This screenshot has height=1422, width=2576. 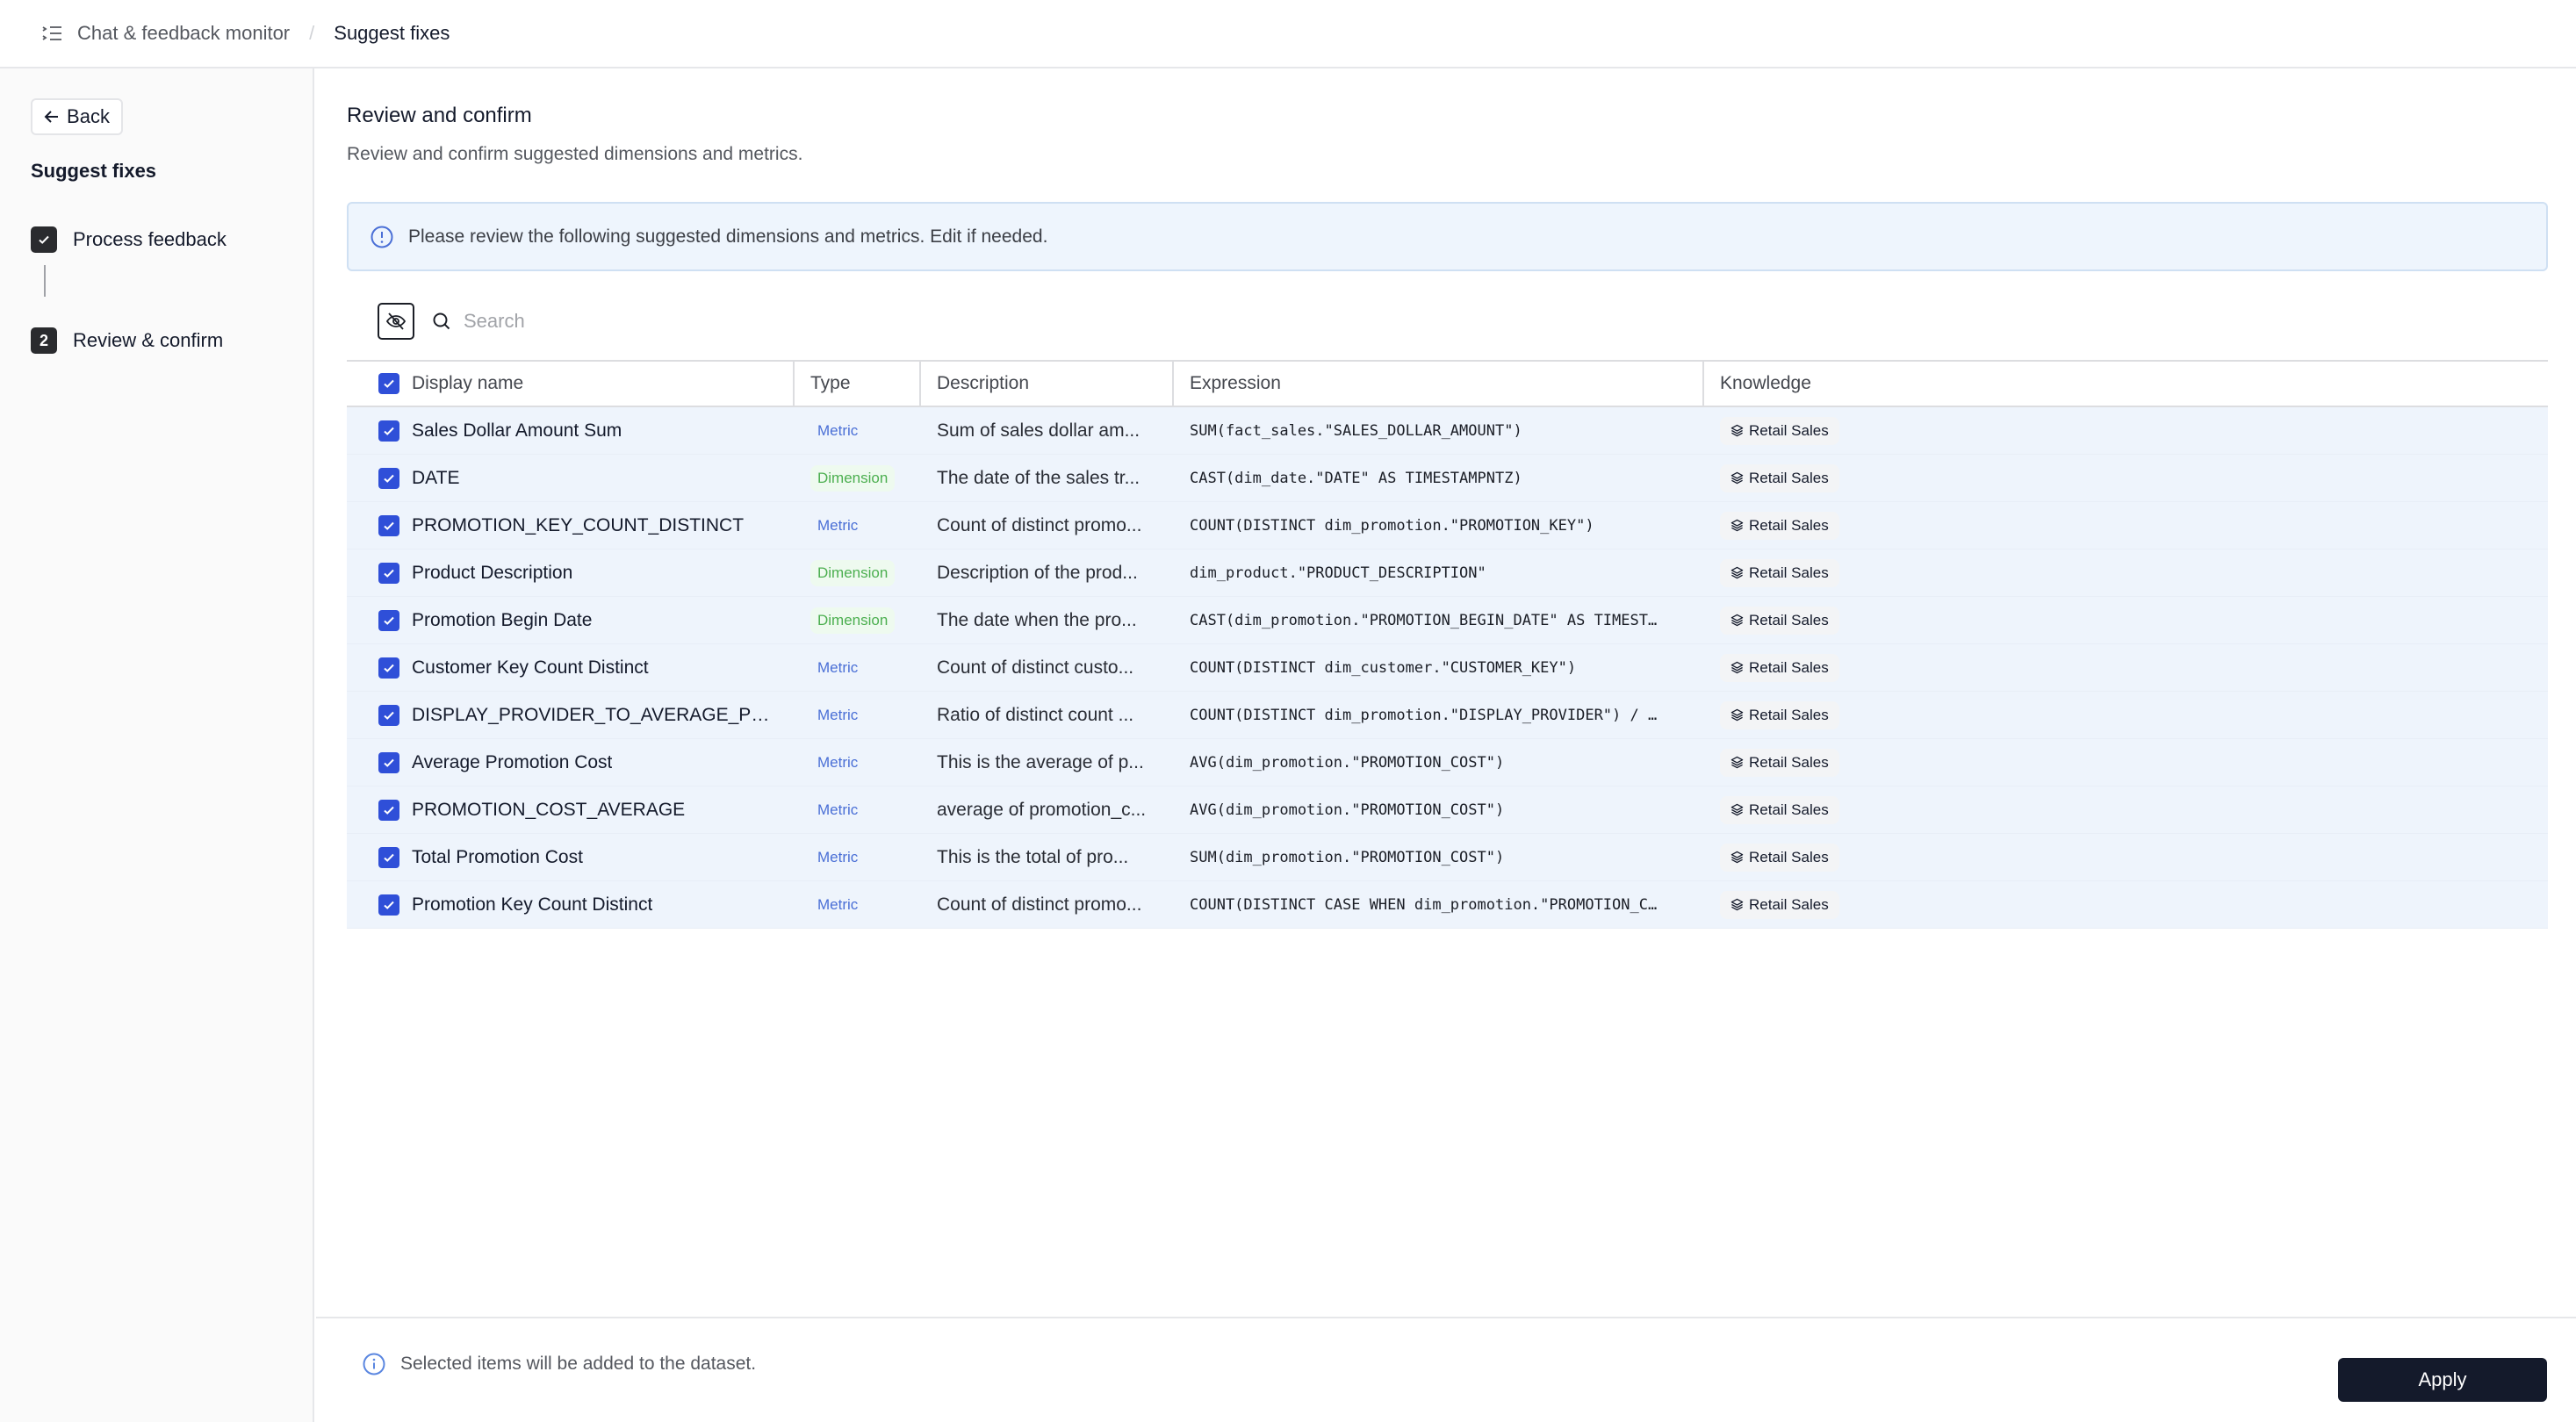 I want to click on expression-text: SUM(fact_sales."SALES_DOLLAR_AMOUNT"), so click(x=1356, y=431).